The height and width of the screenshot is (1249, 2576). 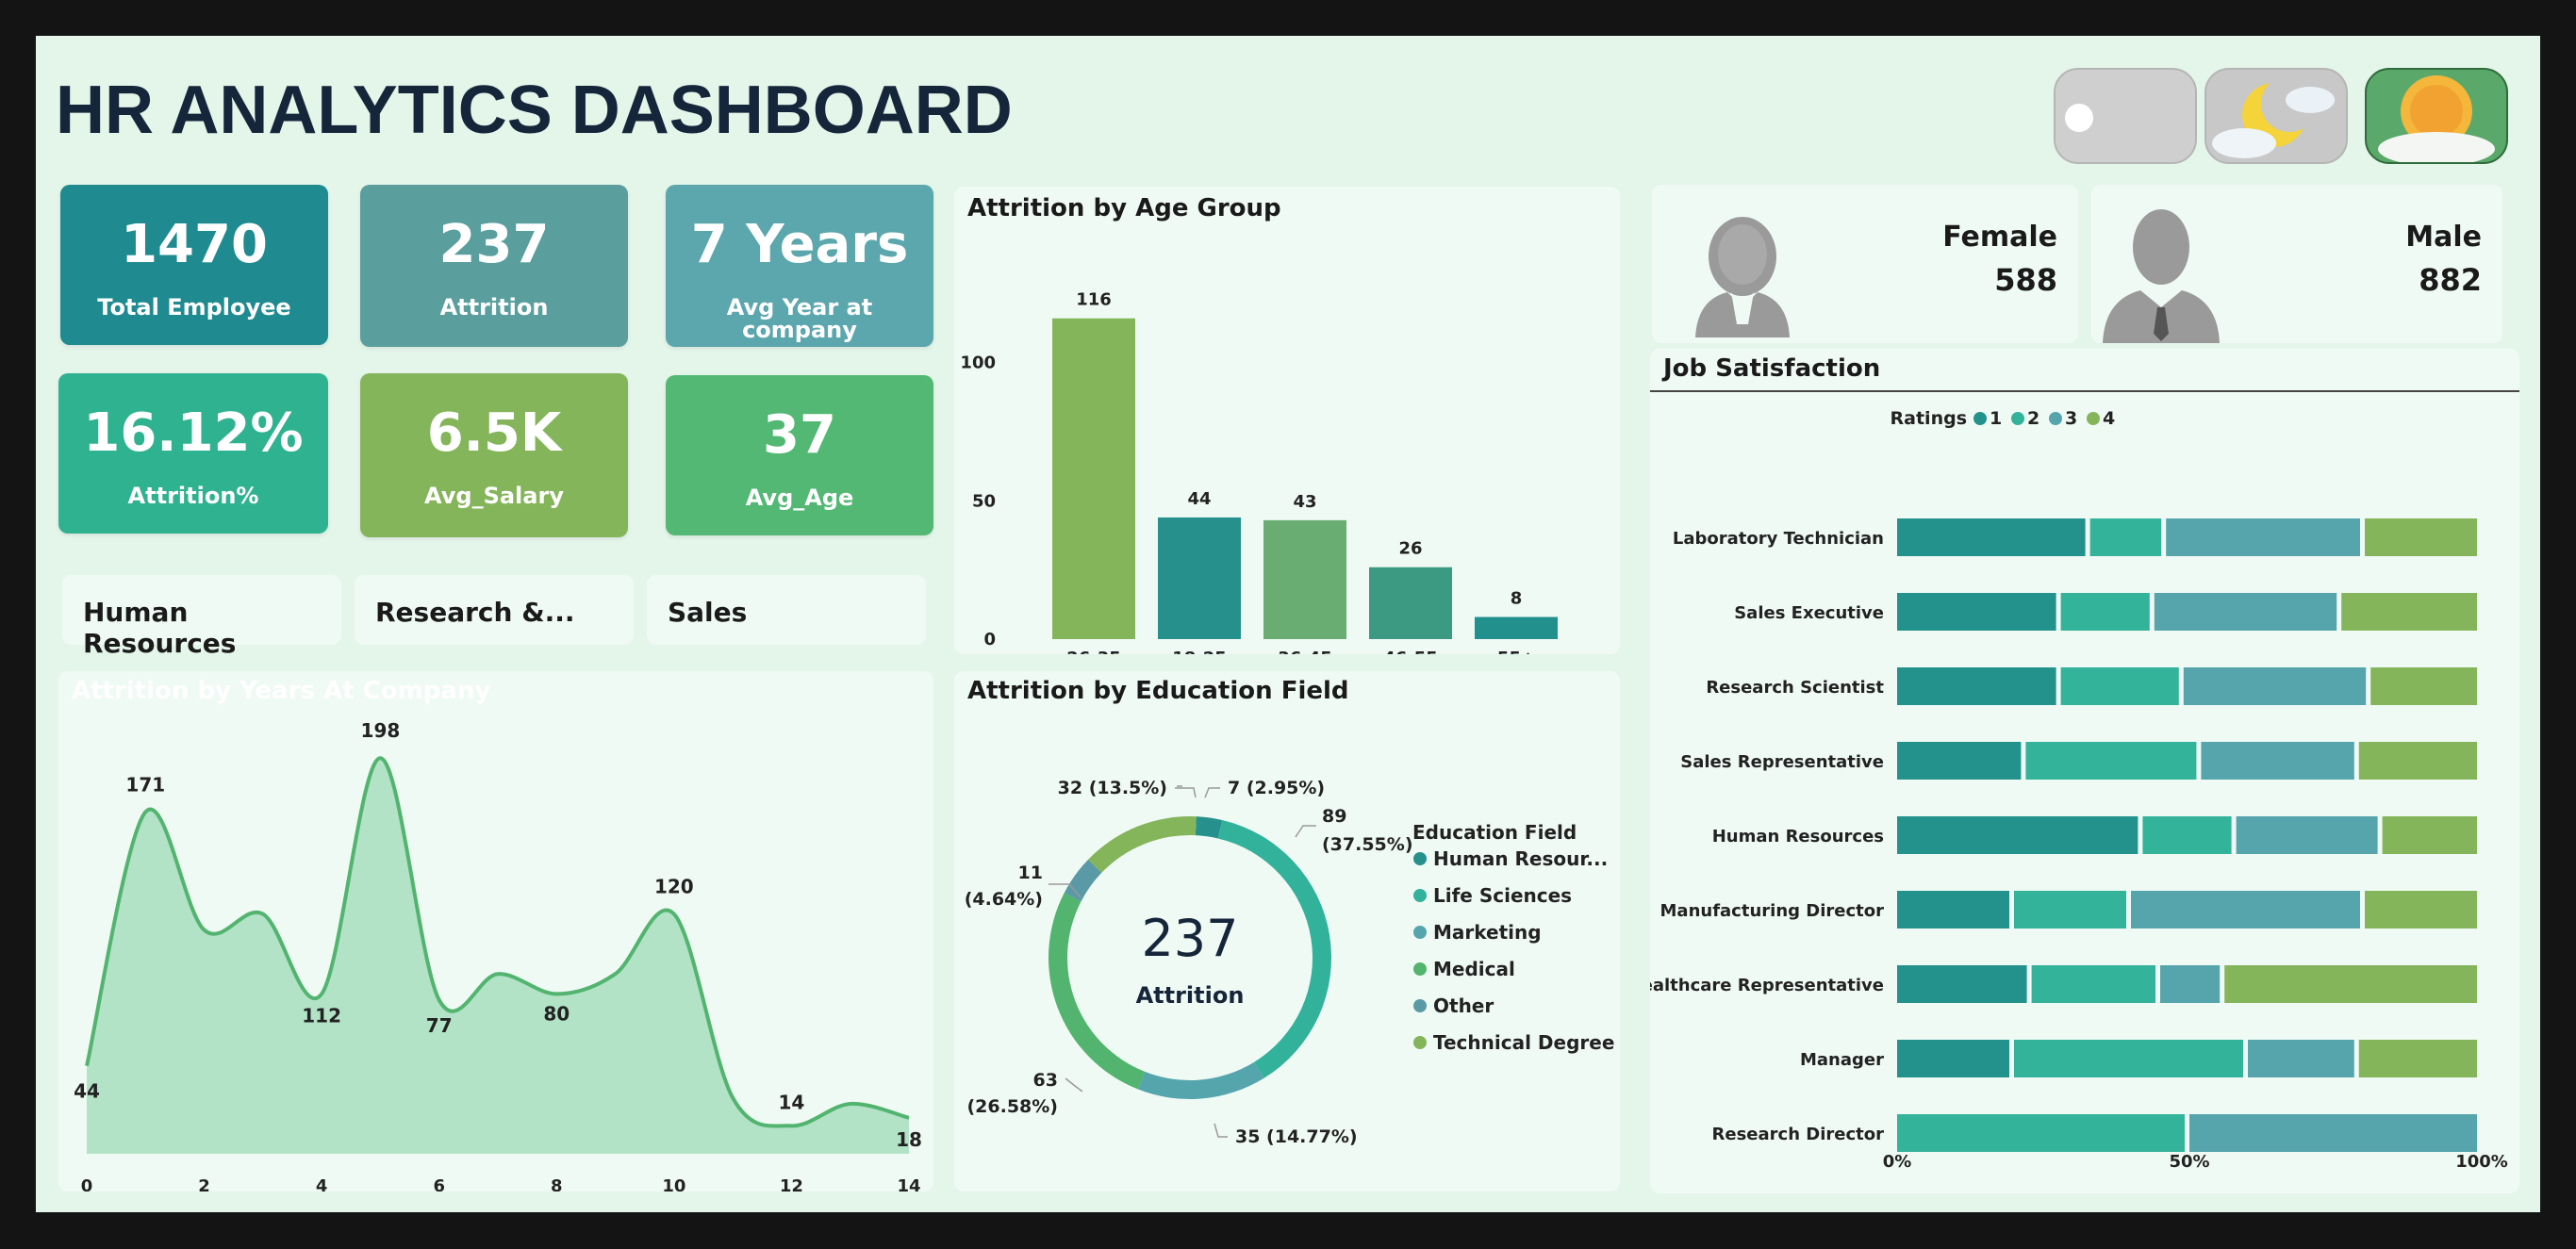 What do you see at coordinates (1795, 688) in the screenshot?
I see `row-label: Research Scientist` at bounding box center [1795, 688].